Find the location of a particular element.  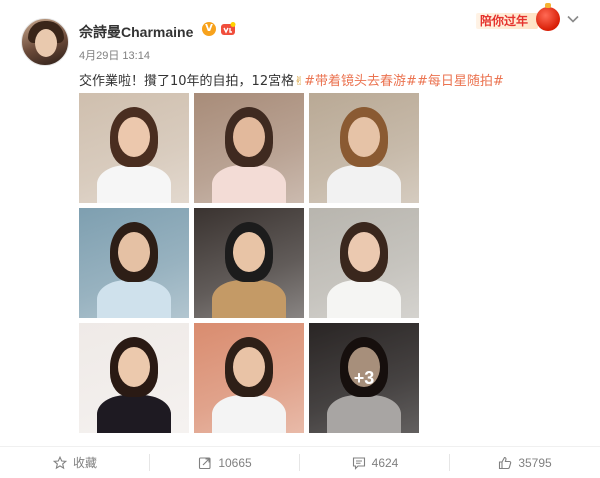

like-button: 35795 is located at coordinates (525, 462).